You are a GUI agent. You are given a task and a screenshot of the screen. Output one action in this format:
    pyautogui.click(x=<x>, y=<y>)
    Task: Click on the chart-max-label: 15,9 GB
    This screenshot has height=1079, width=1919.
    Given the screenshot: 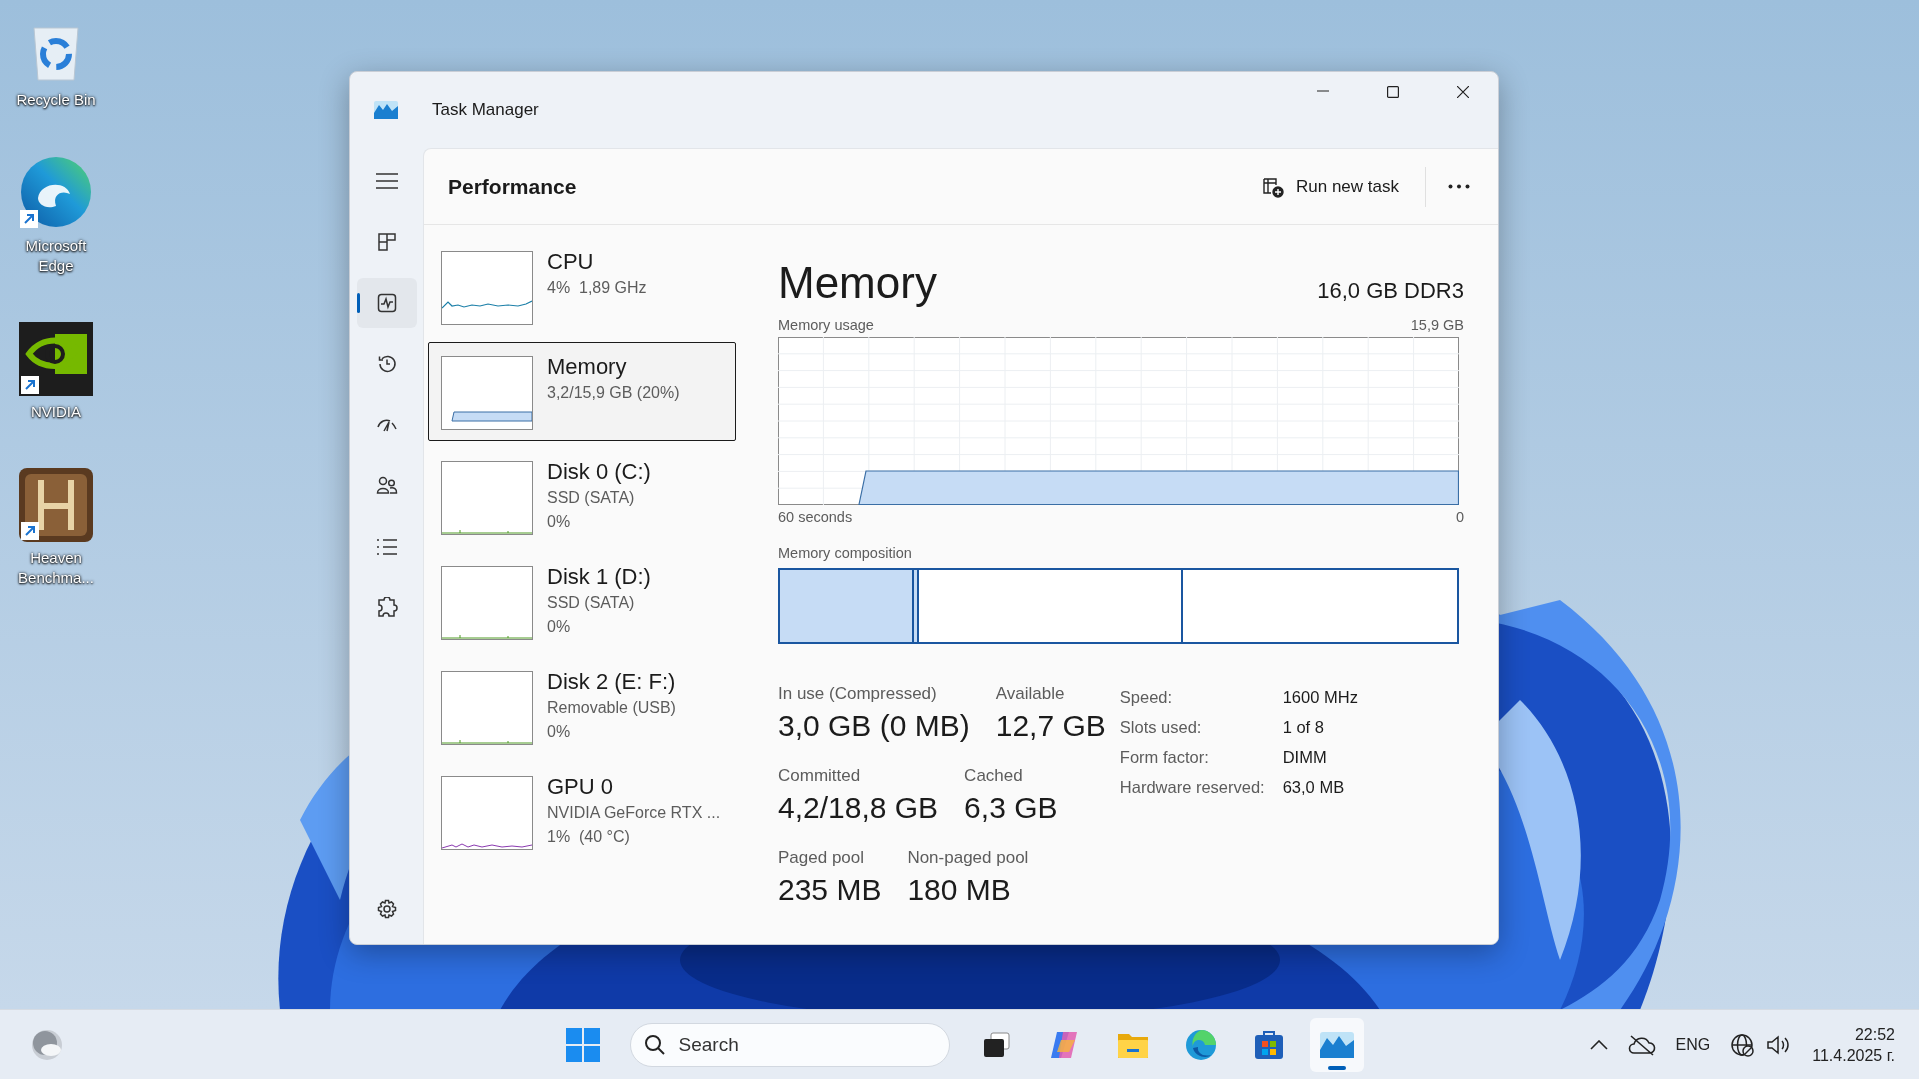 What is the action you would take?
    pyautogui.click(x=1437, y=325)
    